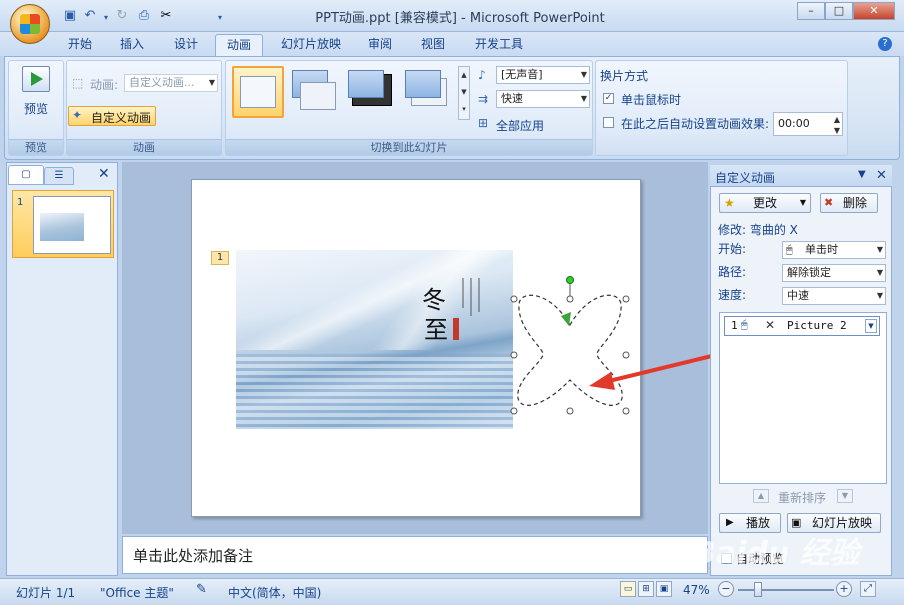 This screenshot has height=605, width=904. What do you see at coordinates (121, 118) in the screenshot?
I see `custom-animation-label: 自定义动画` at bounding box center [121, 118].